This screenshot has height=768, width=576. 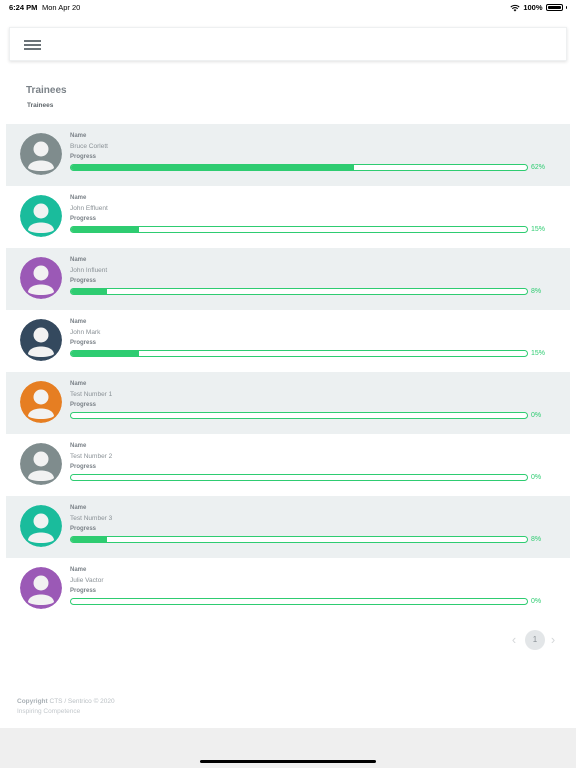 What do you see at coordinates (538, 167) in the screenshot?
I see `progress-percent: 62%` at bounding box center [538, 167].